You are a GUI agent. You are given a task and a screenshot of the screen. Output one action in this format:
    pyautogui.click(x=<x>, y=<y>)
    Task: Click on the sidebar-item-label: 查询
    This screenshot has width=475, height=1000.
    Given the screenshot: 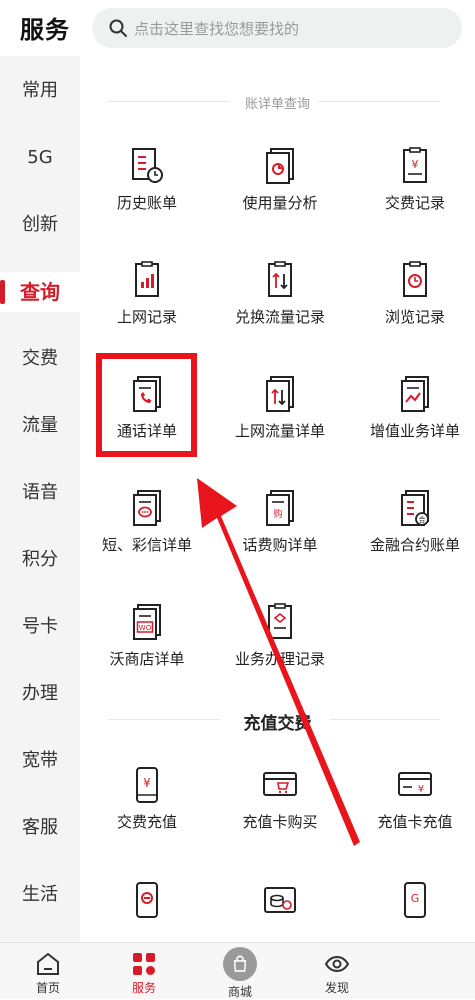 What is the action you would take?
    pyautogui.click(x=40, y=292)
    